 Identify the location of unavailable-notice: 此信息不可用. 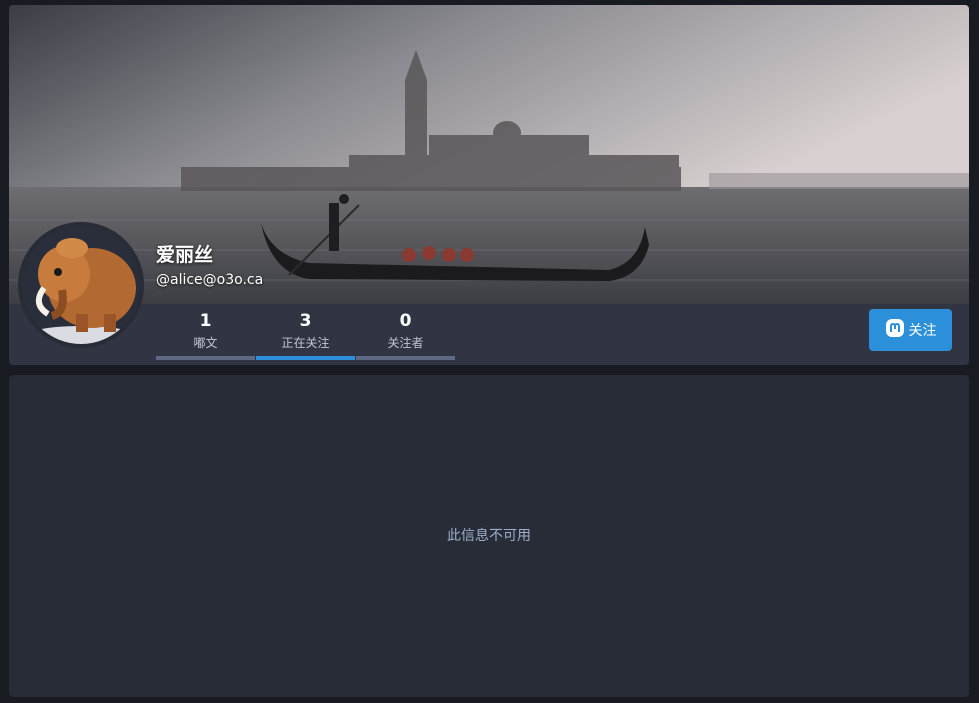
(489, 536).